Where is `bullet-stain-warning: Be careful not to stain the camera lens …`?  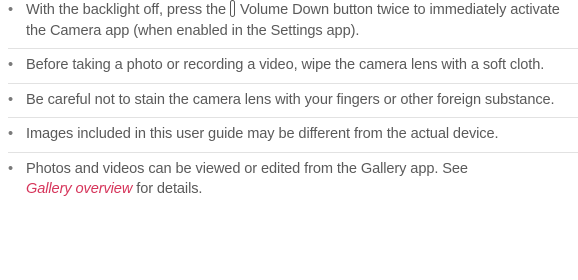
bullet-stain-warning: Be careful not to stain the camera lens … is located at coordinates (289, 100).